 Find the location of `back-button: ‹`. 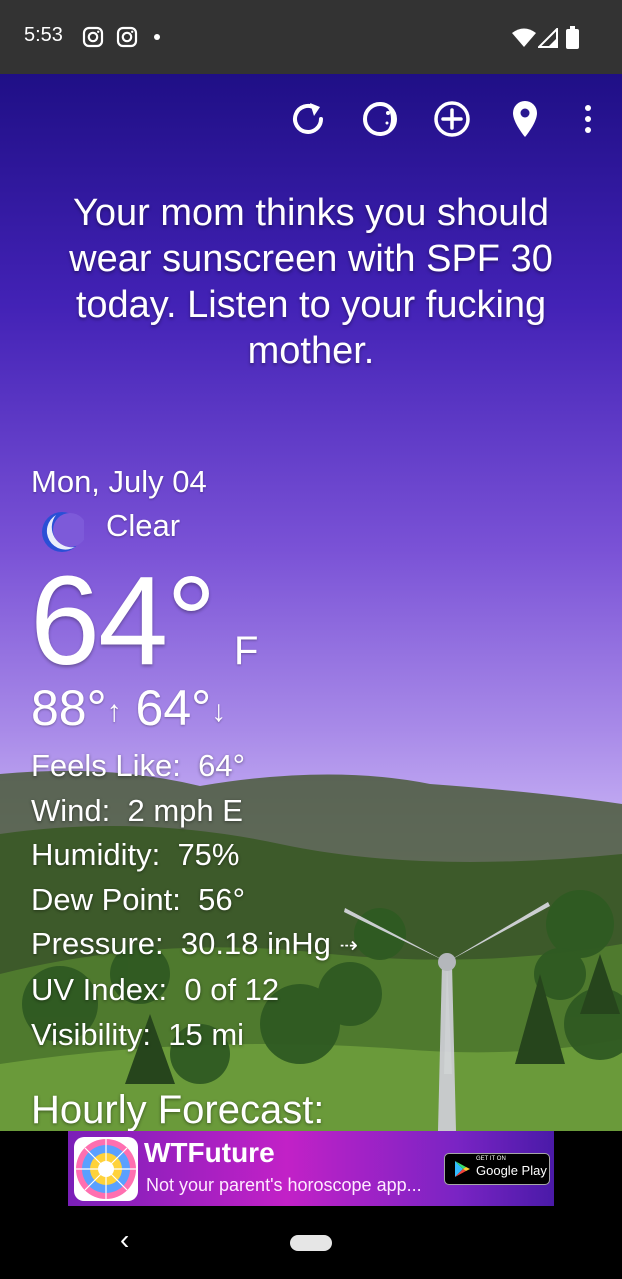

back-button: ‹ is located at coordinates (124, 1240).